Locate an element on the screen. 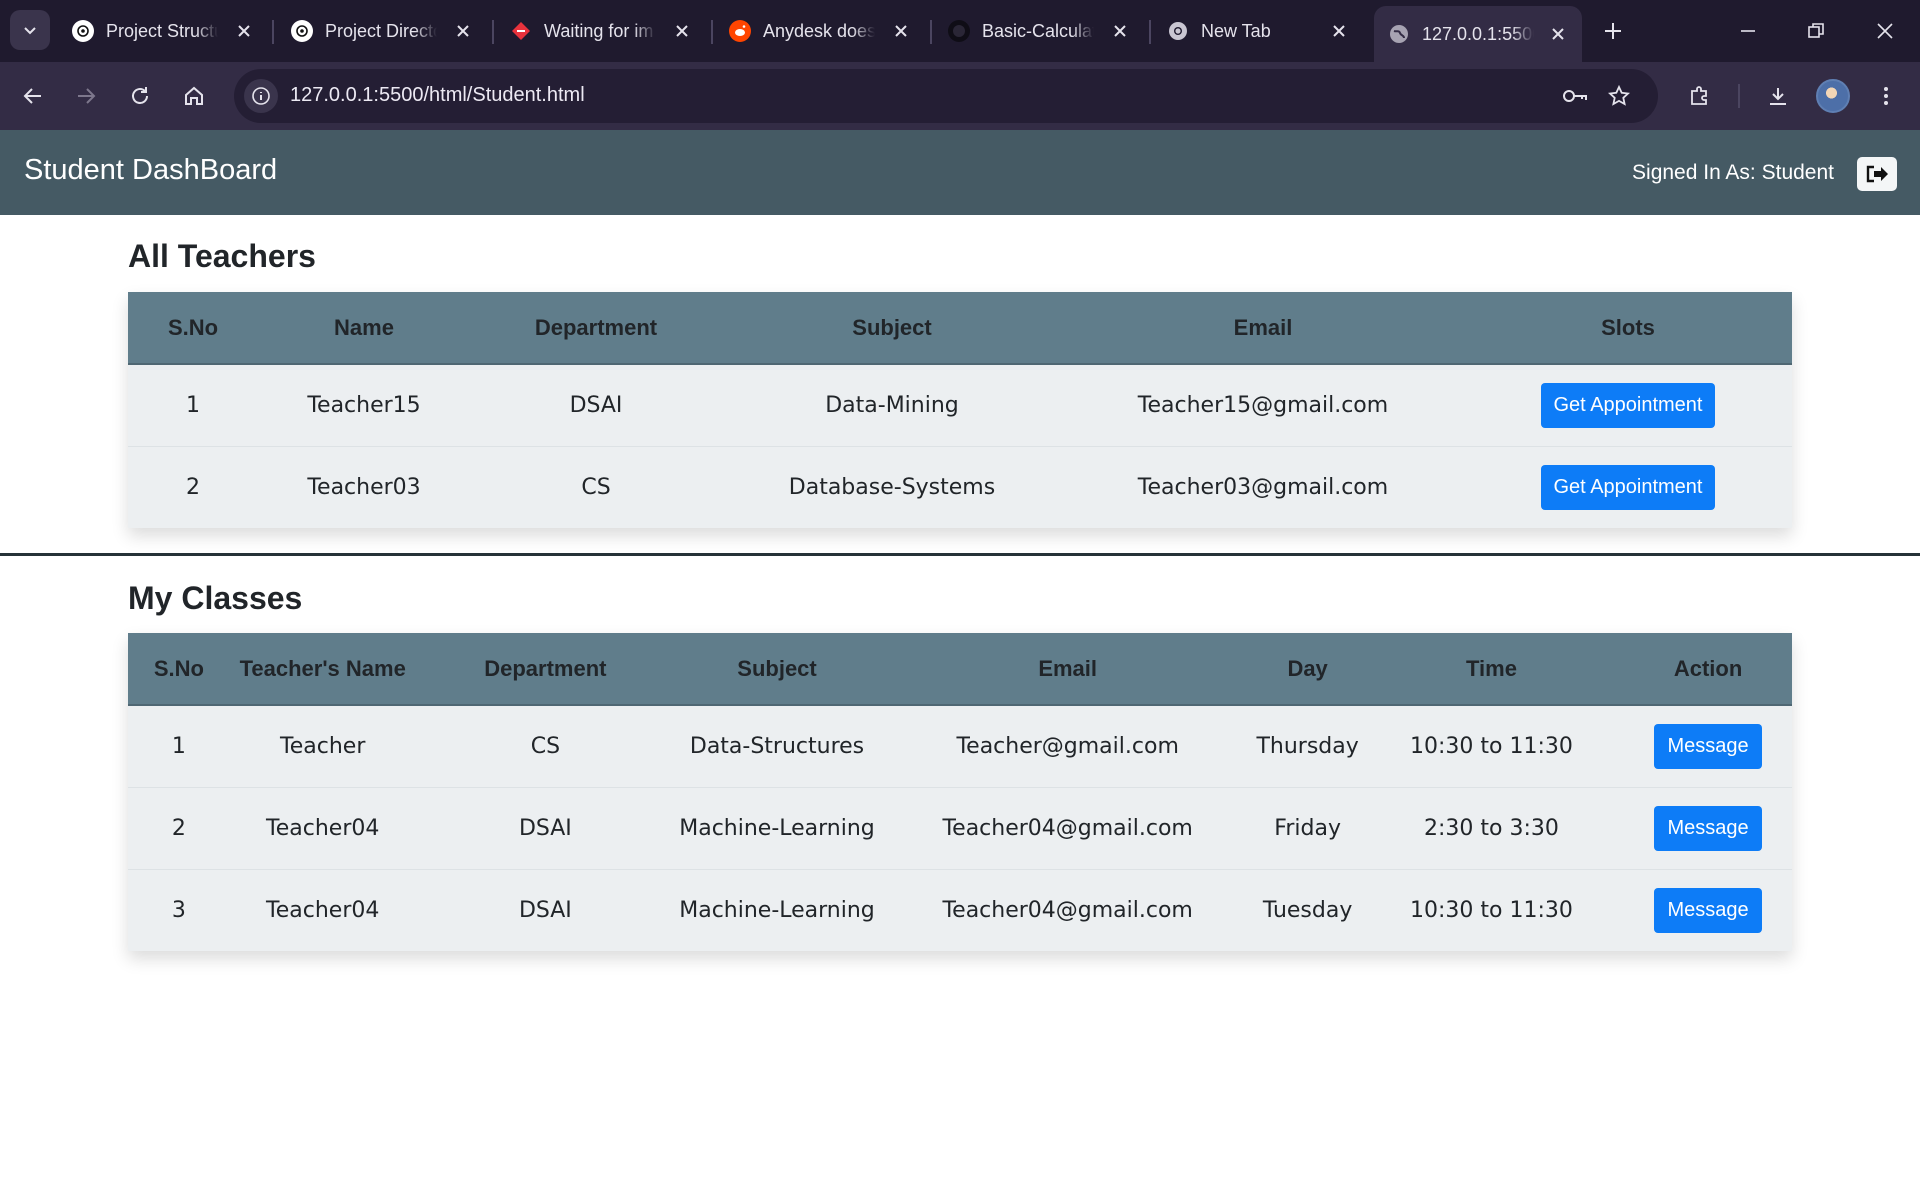 Image resolution: width=1920 pixels, height=1200 pixels. arrow-right-icon is located at coordinates (87, 96).